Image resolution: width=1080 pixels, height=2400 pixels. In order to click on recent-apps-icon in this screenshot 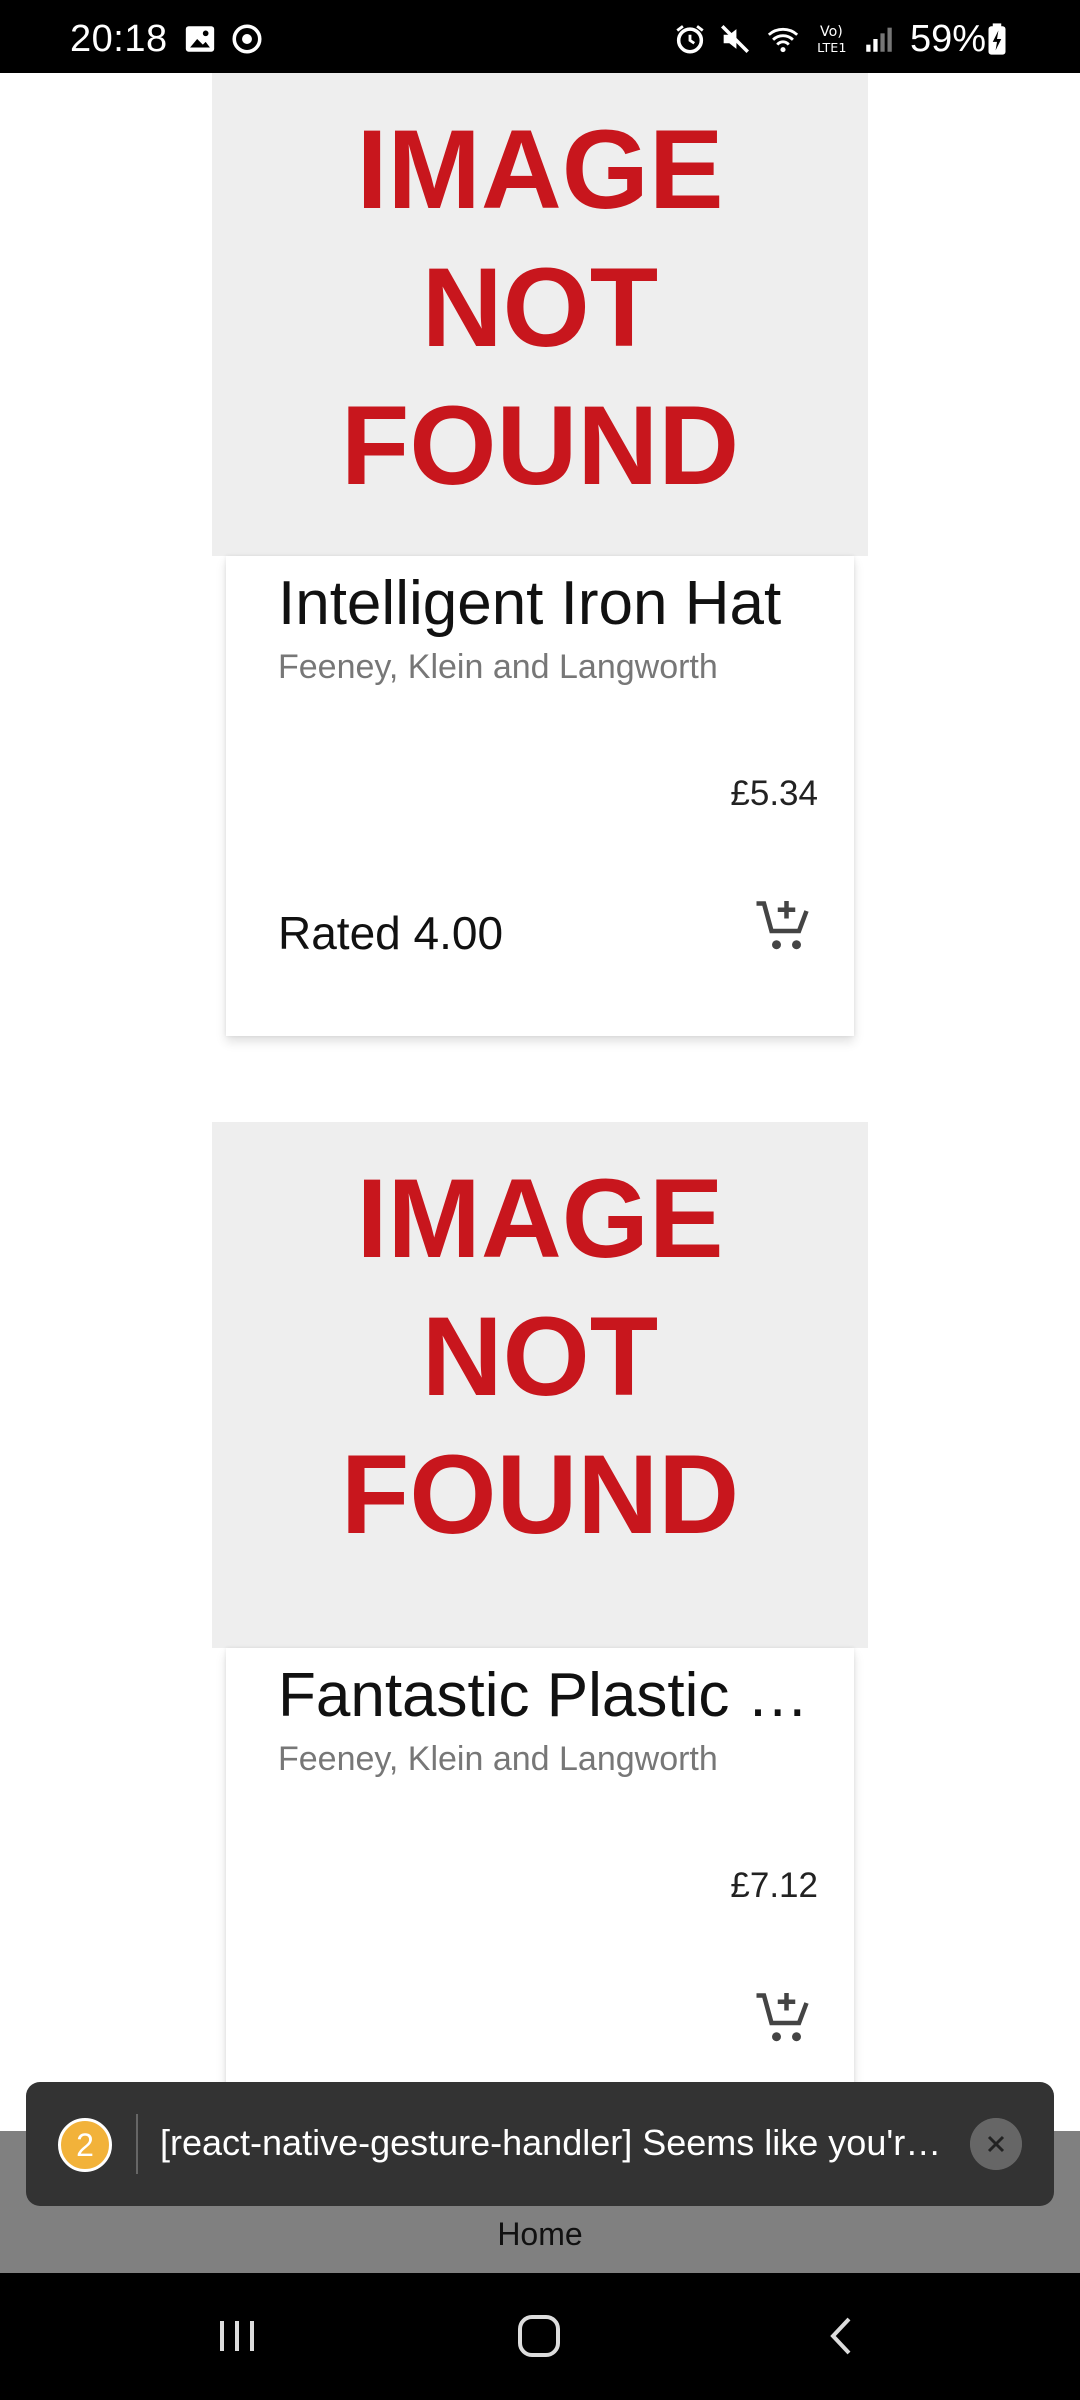, I will do `click(237, 2336)`.